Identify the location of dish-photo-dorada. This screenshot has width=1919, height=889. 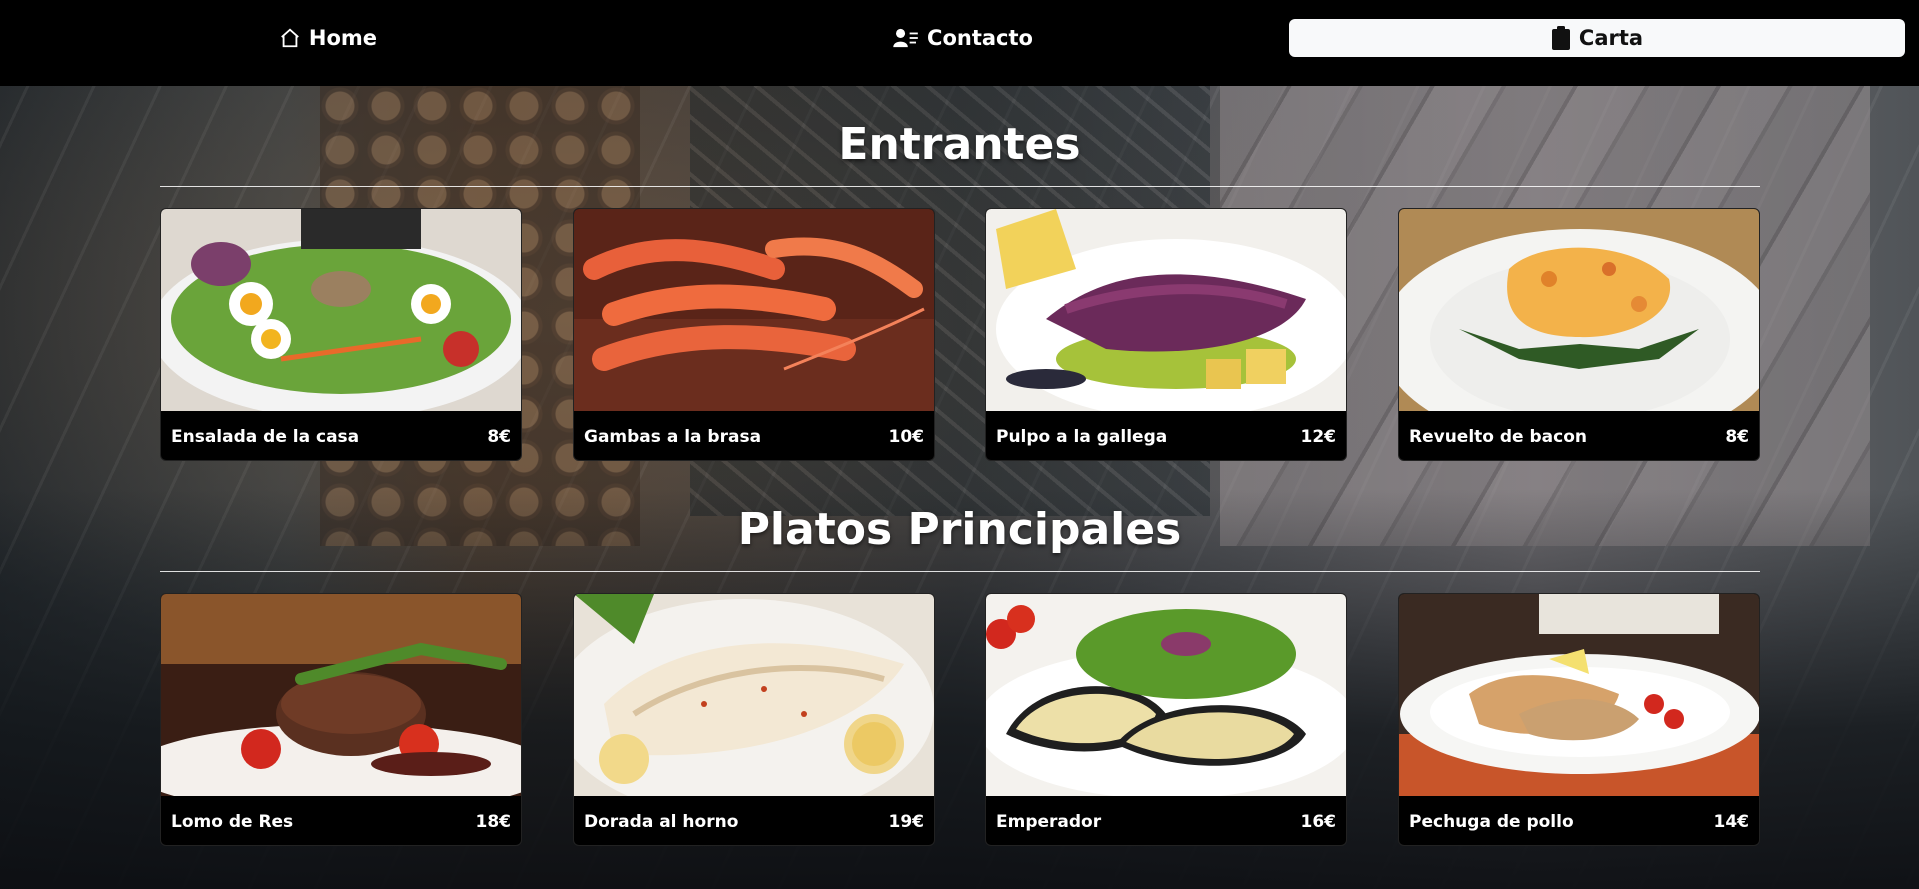
(754, 695).